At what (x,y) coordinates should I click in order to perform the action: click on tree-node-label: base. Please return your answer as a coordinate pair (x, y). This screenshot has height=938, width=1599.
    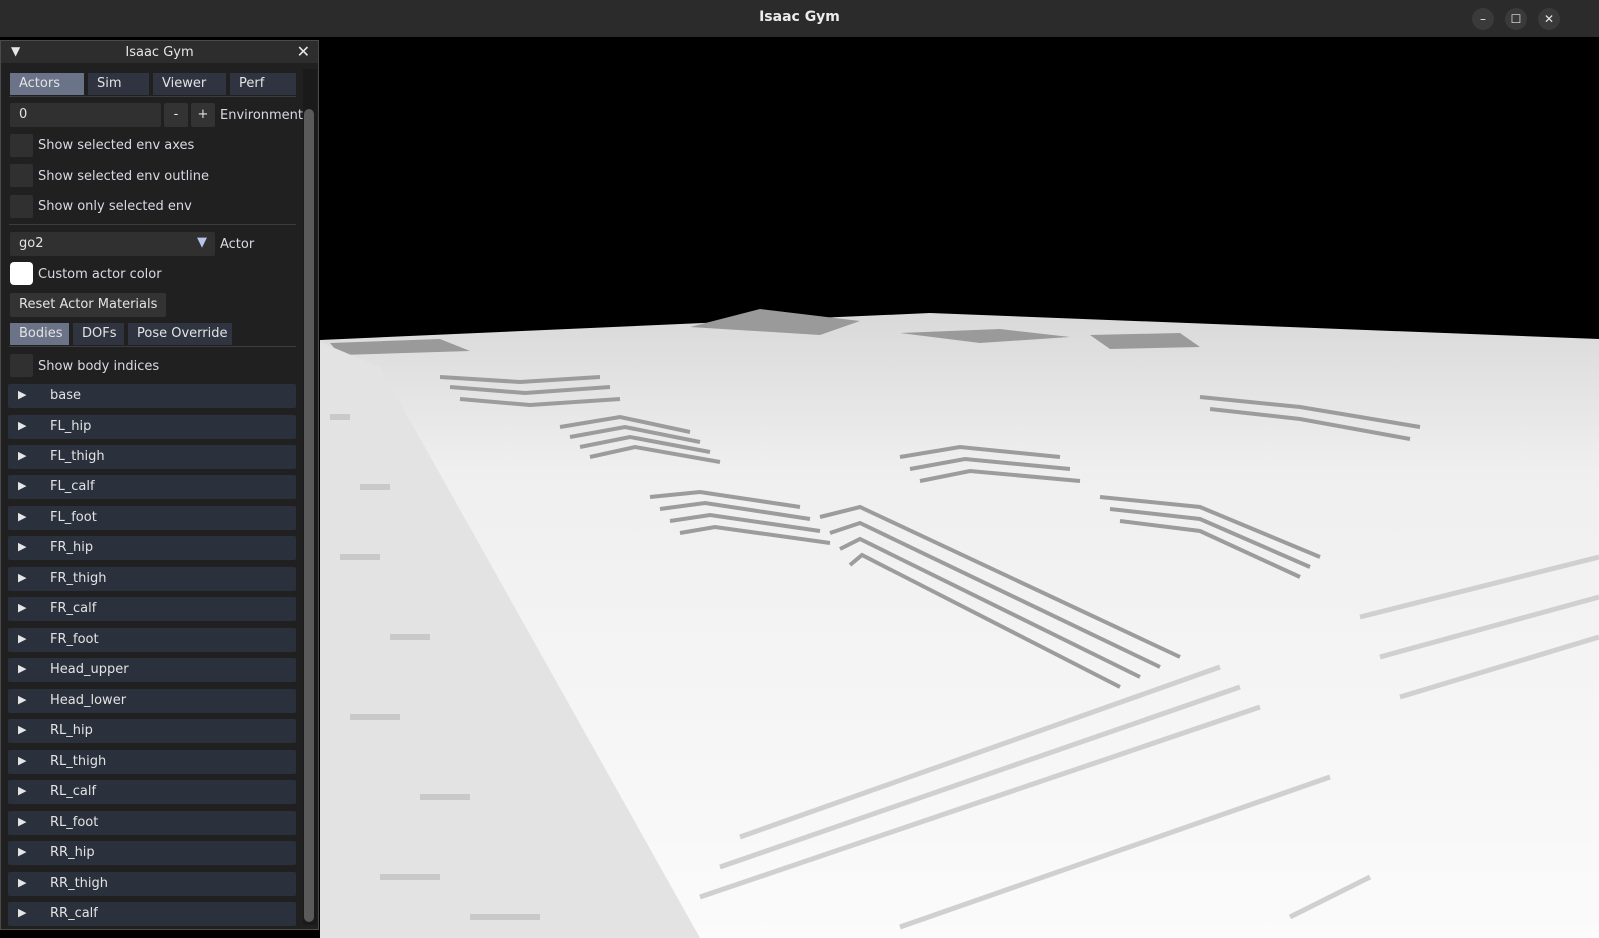
    Looking at the image, I should click on (65, 395).